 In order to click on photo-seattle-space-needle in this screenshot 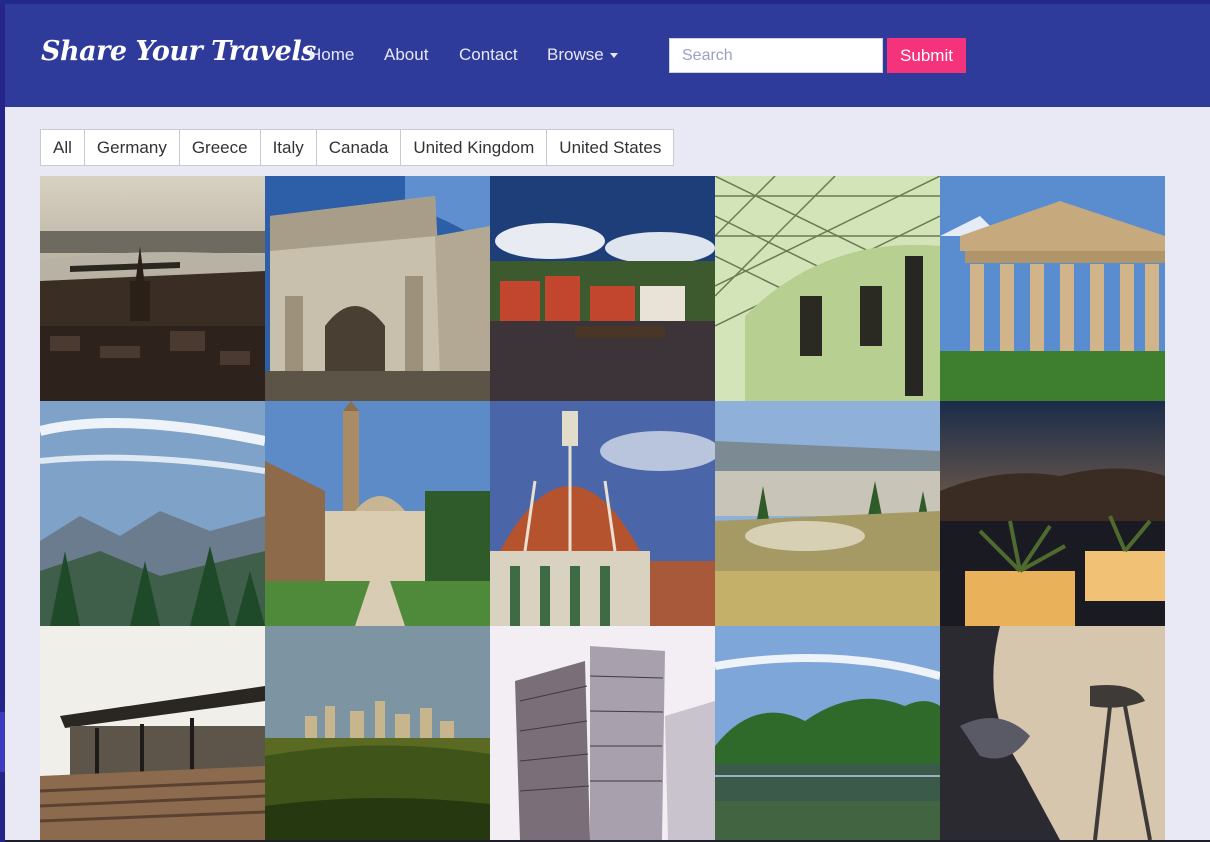, I will do `click(1052, 733)`.